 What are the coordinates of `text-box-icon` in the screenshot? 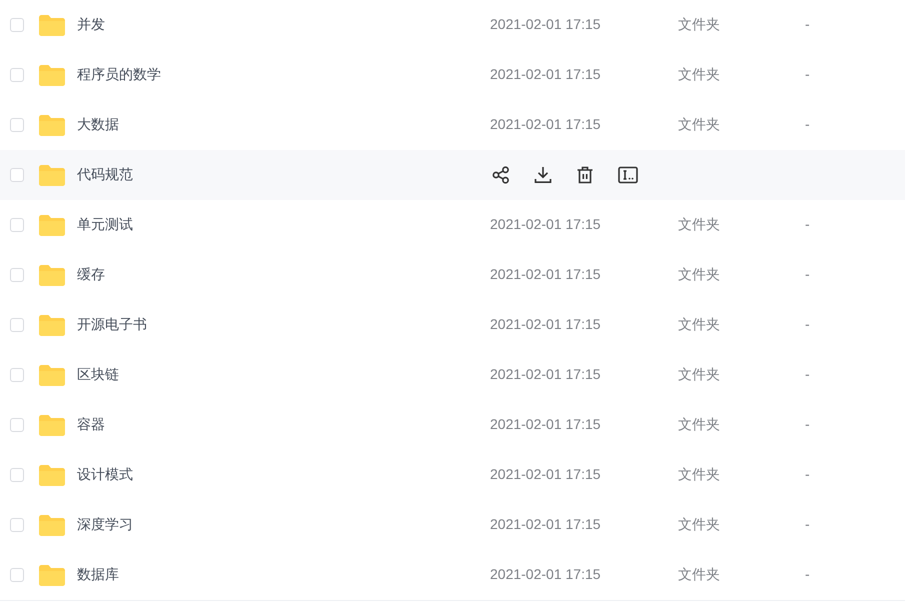 It's located at (628, 175).